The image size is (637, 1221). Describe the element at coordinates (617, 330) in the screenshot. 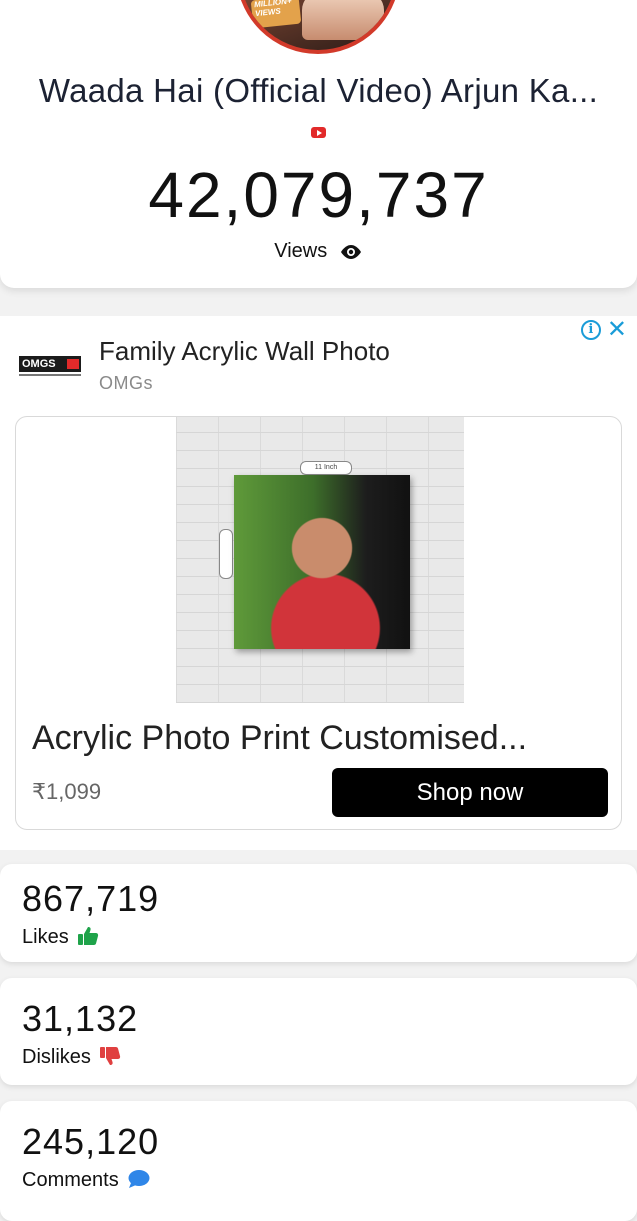

I see `close-icon: ✕` at that location.